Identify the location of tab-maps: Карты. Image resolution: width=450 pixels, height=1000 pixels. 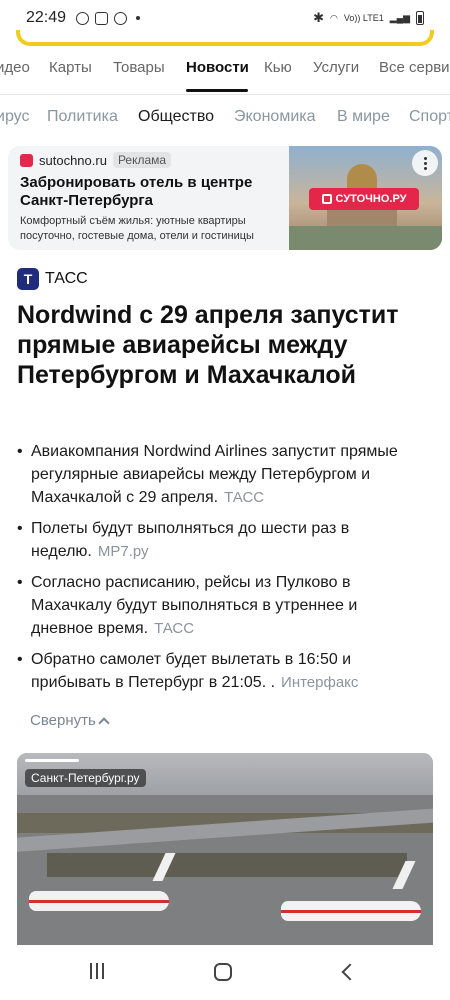
(70, 67).